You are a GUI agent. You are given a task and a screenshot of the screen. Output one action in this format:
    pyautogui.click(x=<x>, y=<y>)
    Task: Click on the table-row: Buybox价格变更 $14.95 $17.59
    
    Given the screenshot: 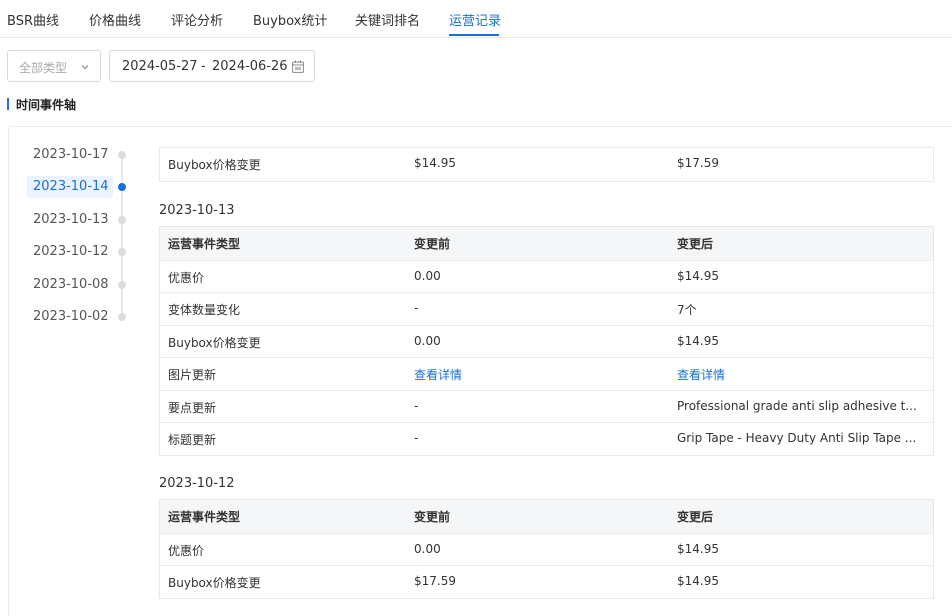 What is the action you would take?
    pyautogui.click(x=546, y=164)
    